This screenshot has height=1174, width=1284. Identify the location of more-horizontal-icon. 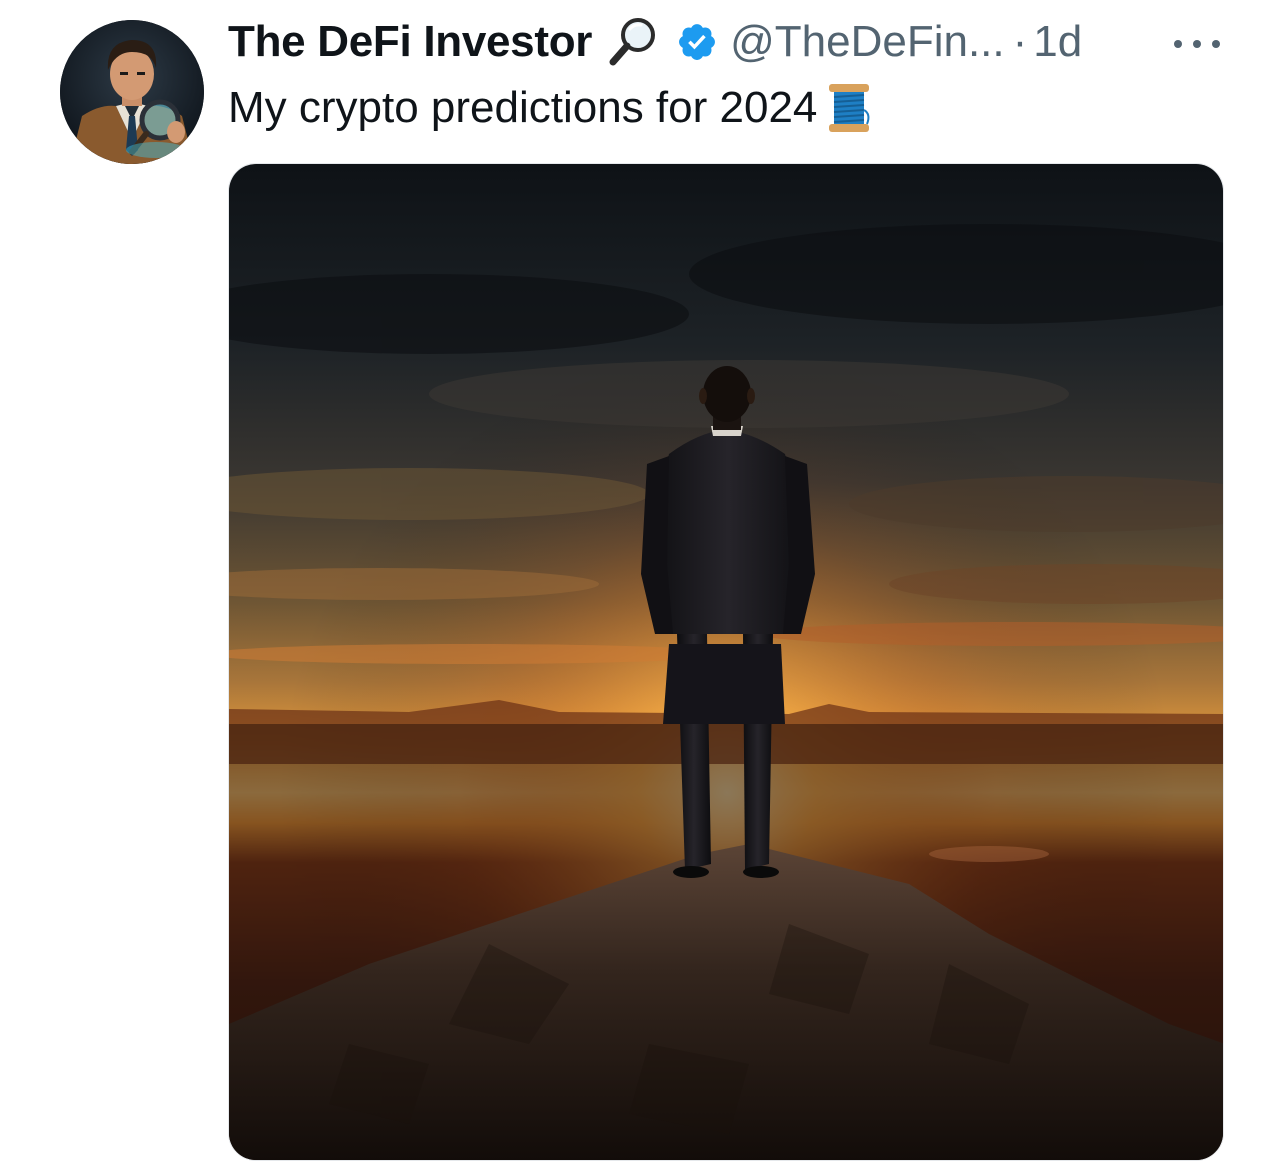
(1197, 44).